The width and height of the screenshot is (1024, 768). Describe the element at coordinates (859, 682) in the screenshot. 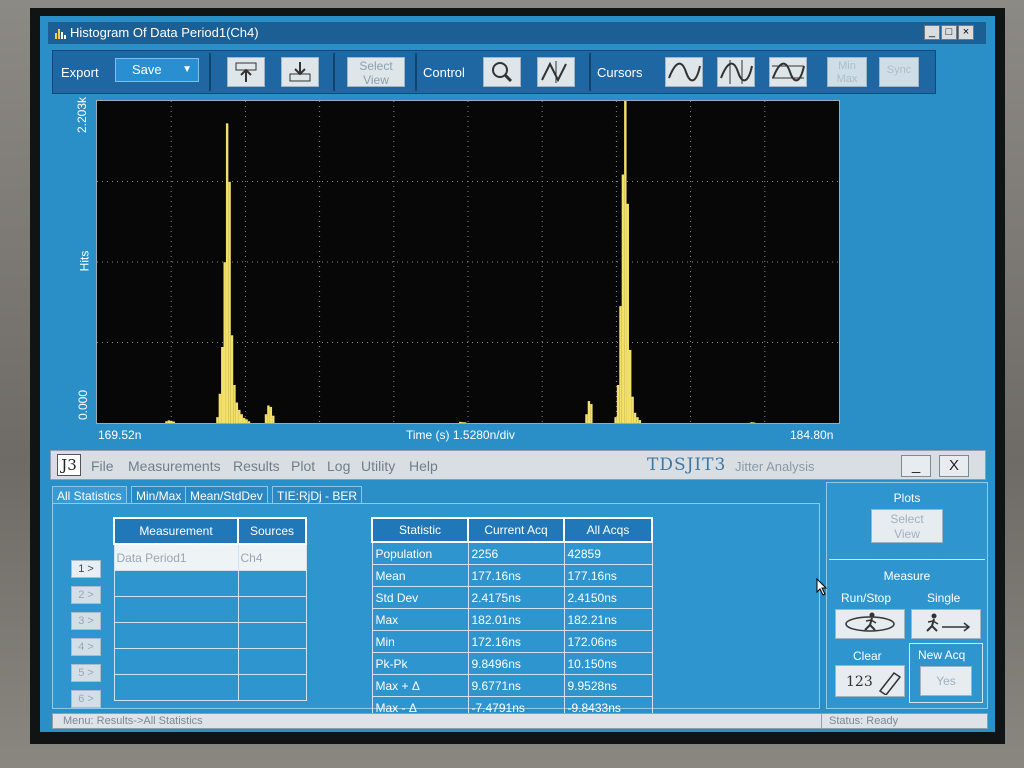

I see `clear-counter-text: 123` at that location.